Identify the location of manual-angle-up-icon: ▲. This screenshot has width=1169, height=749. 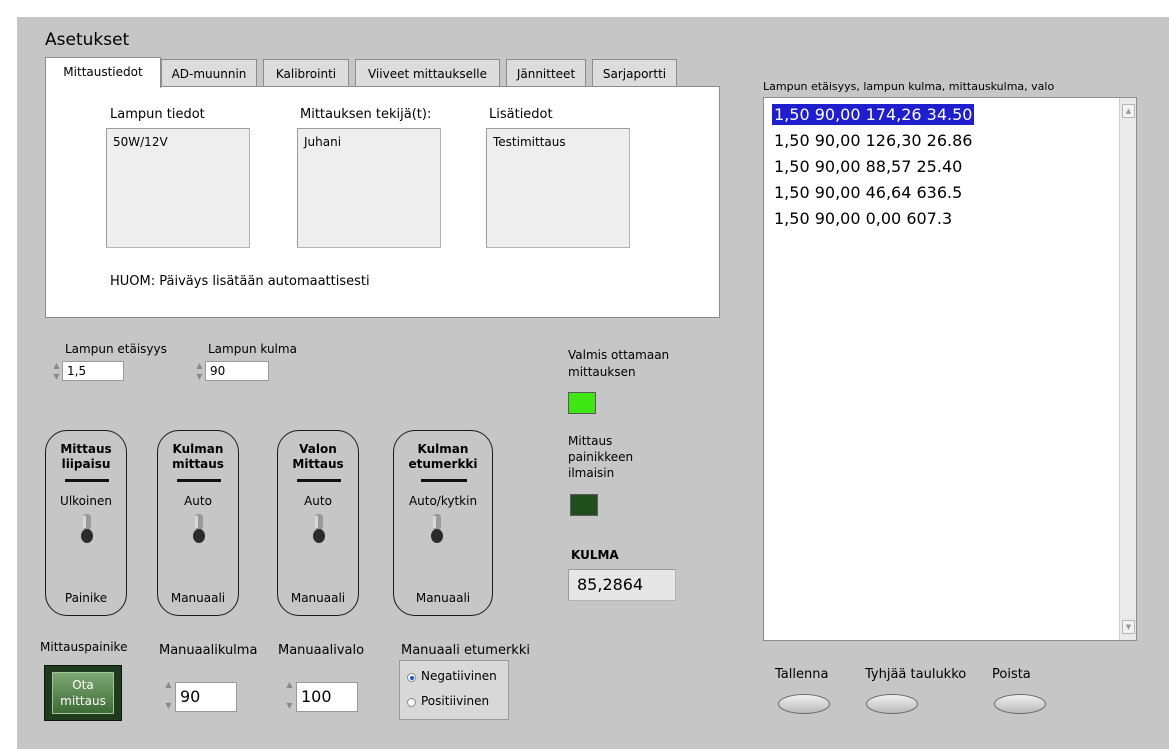
(168, 684).